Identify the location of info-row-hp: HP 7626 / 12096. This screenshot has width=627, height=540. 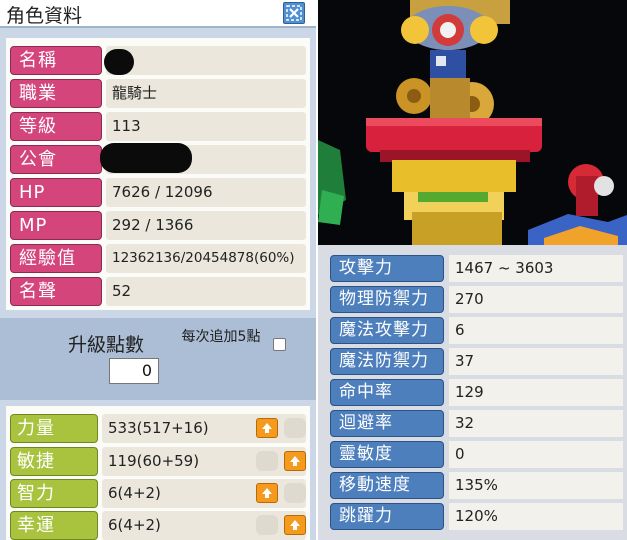
(161, 192).